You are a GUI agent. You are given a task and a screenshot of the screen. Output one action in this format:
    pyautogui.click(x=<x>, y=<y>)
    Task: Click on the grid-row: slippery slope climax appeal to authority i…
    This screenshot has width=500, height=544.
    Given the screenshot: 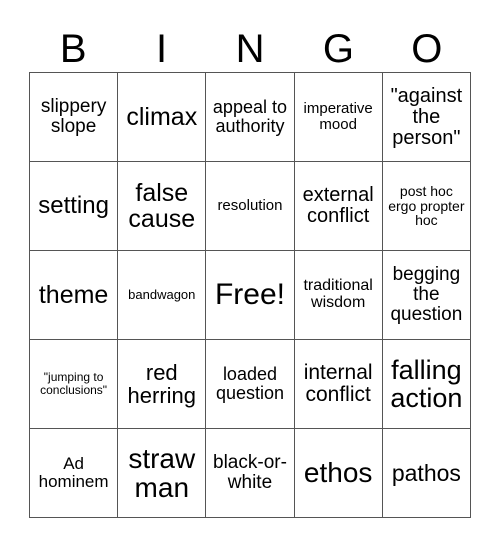 What is the action you would take?
    pyautogui.click(x=250, y=117)
    